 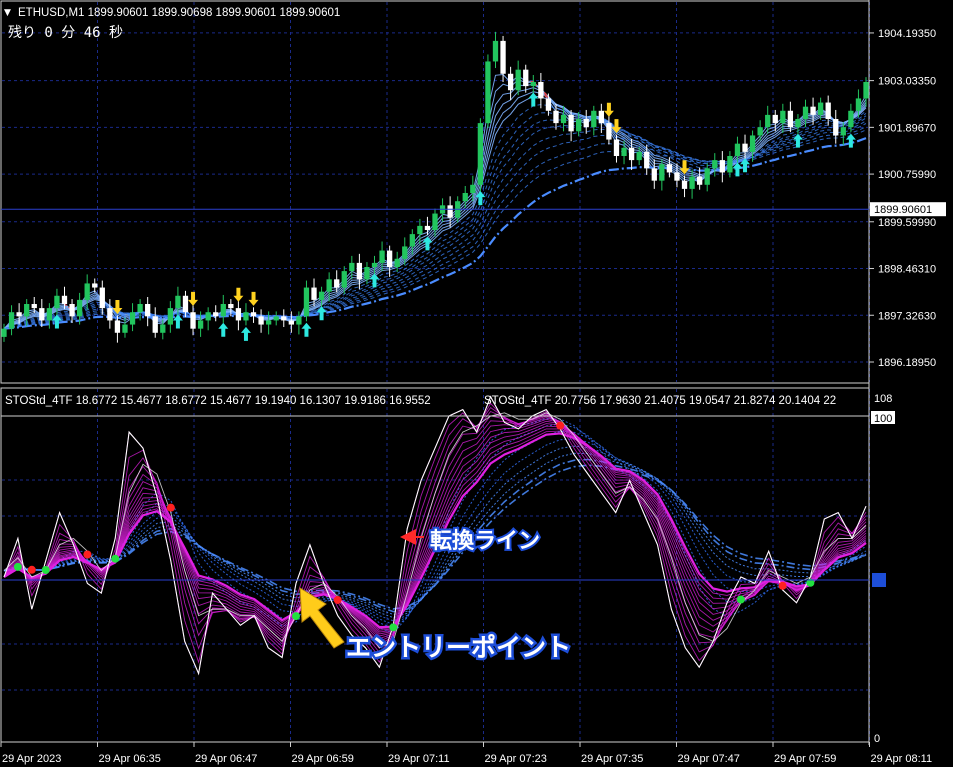 I want to click on ma-line-bearish, so click(x=684, y=101).